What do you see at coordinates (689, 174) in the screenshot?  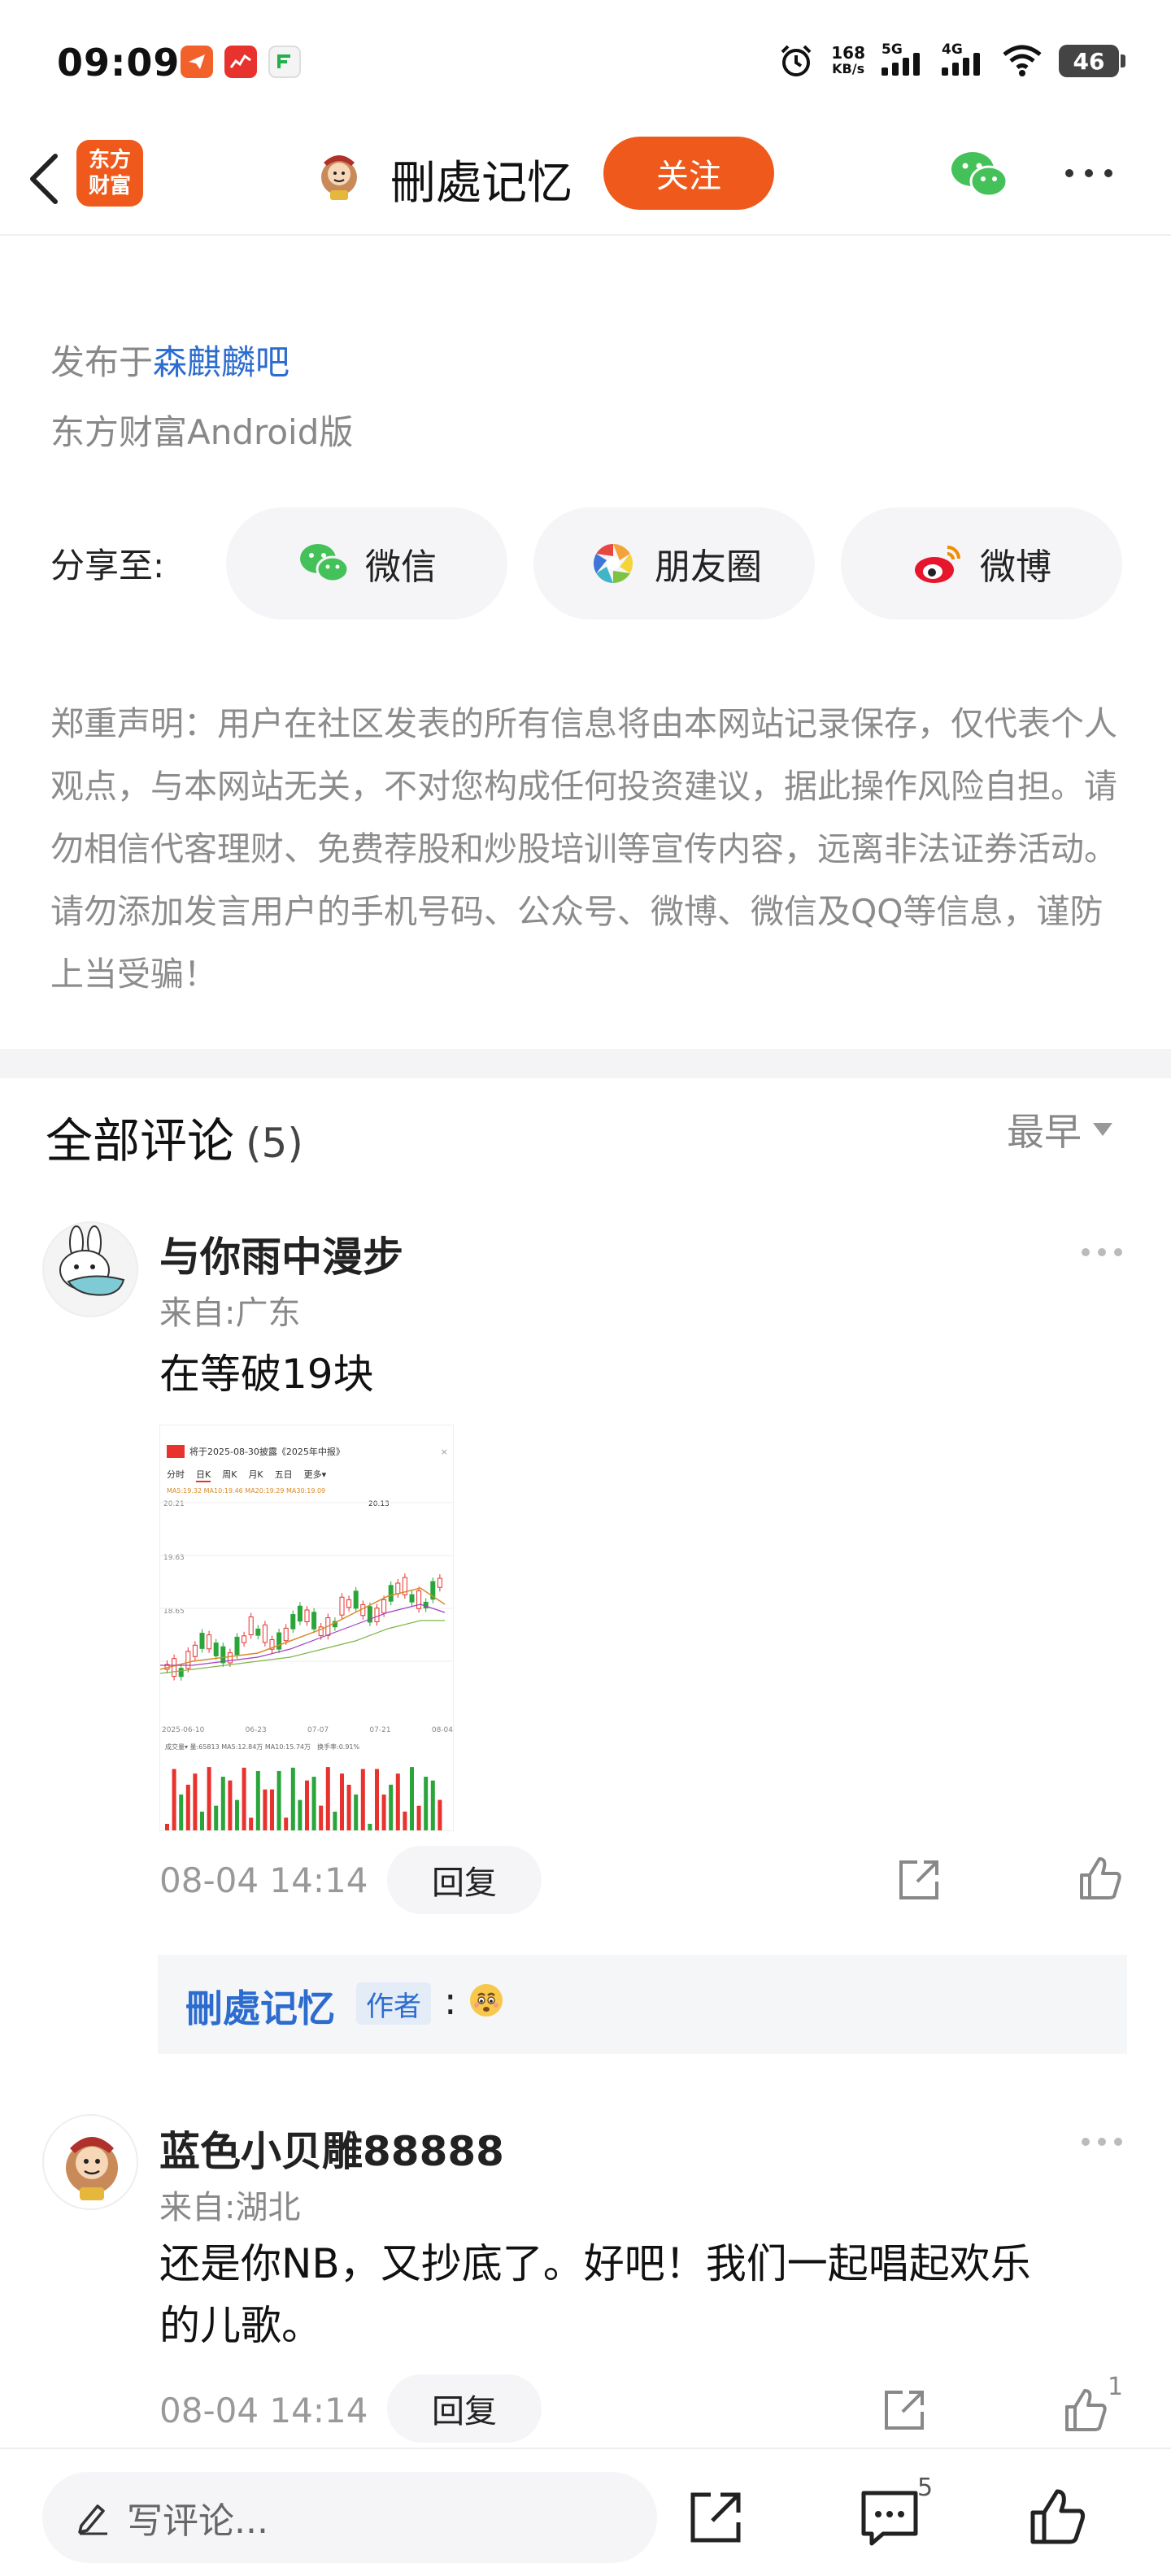 I see `follow-button: 关注` at bounding box center [689, 174].